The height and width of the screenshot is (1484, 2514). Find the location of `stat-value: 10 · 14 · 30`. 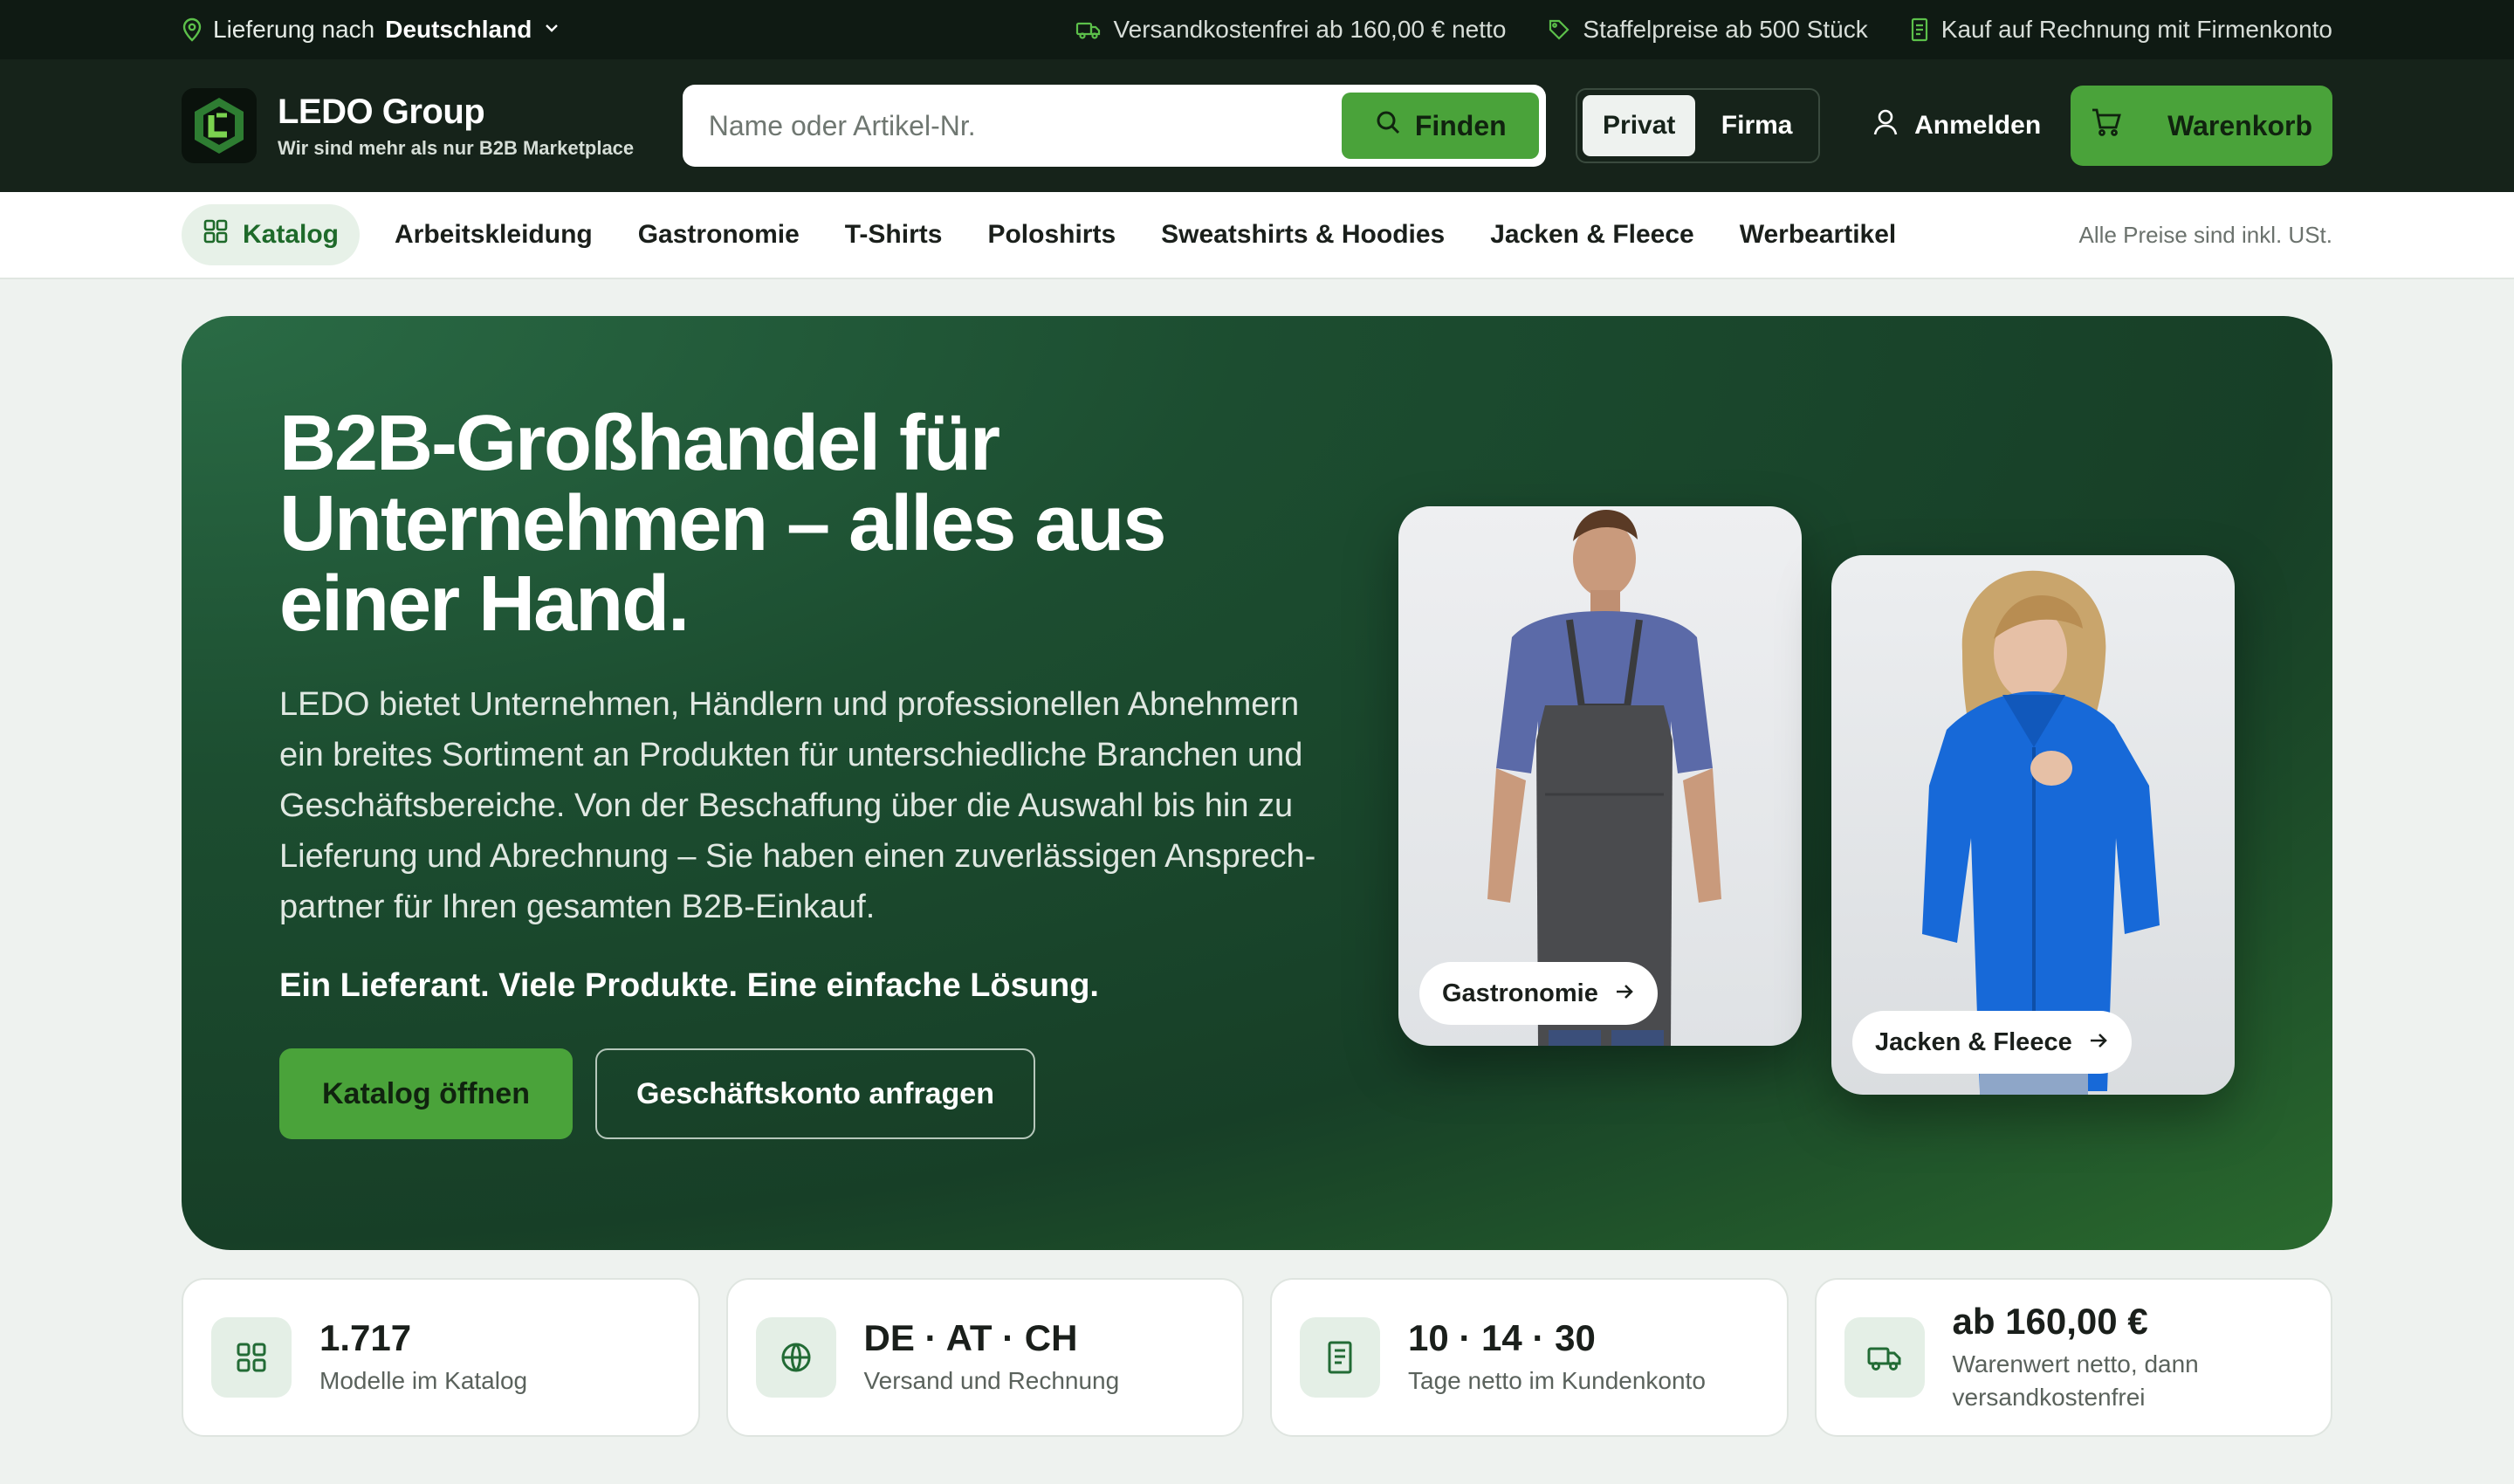

stat-value: 10 · 14 · 30 is located at coordinates (1502, 1337).